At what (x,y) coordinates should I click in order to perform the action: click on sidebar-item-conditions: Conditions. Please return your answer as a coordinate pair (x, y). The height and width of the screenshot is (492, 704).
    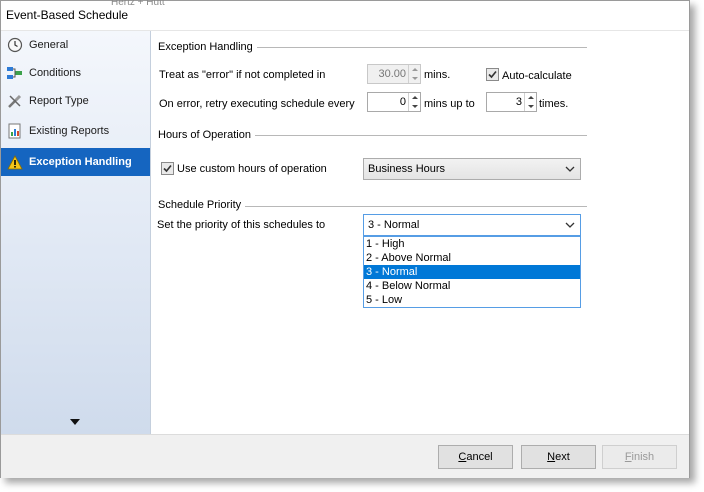
    Looking at the image, I should click on (75, 73).